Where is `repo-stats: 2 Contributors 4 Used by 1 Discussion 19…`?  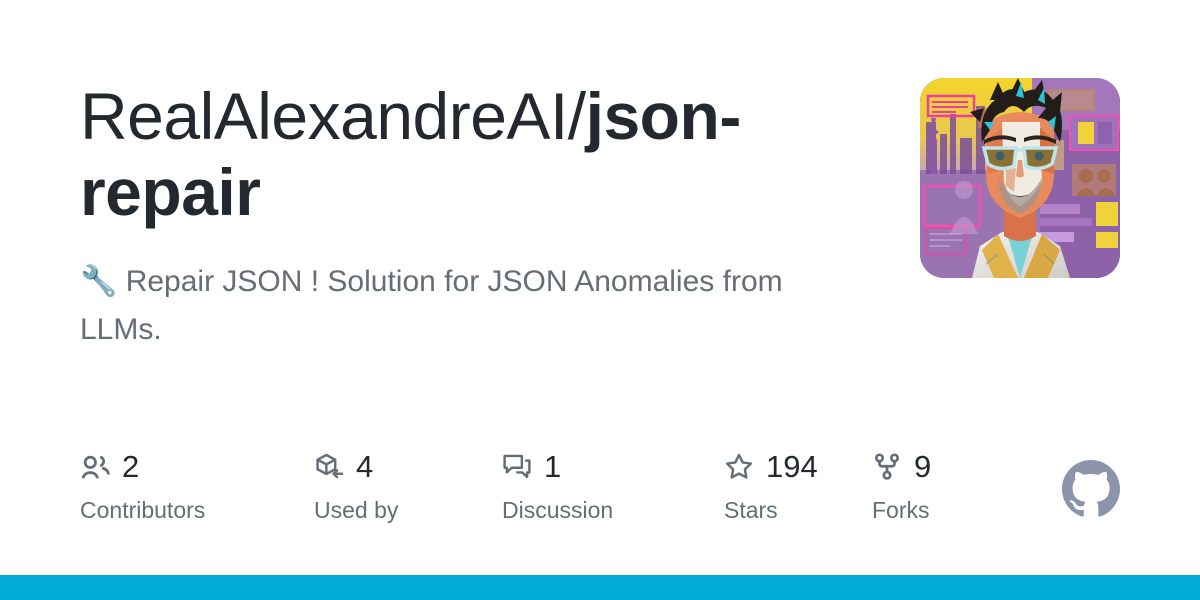 repo-stats: 2 Contributors 4 Used by 1 Discussion 19… is located at coordinates (600, 493).